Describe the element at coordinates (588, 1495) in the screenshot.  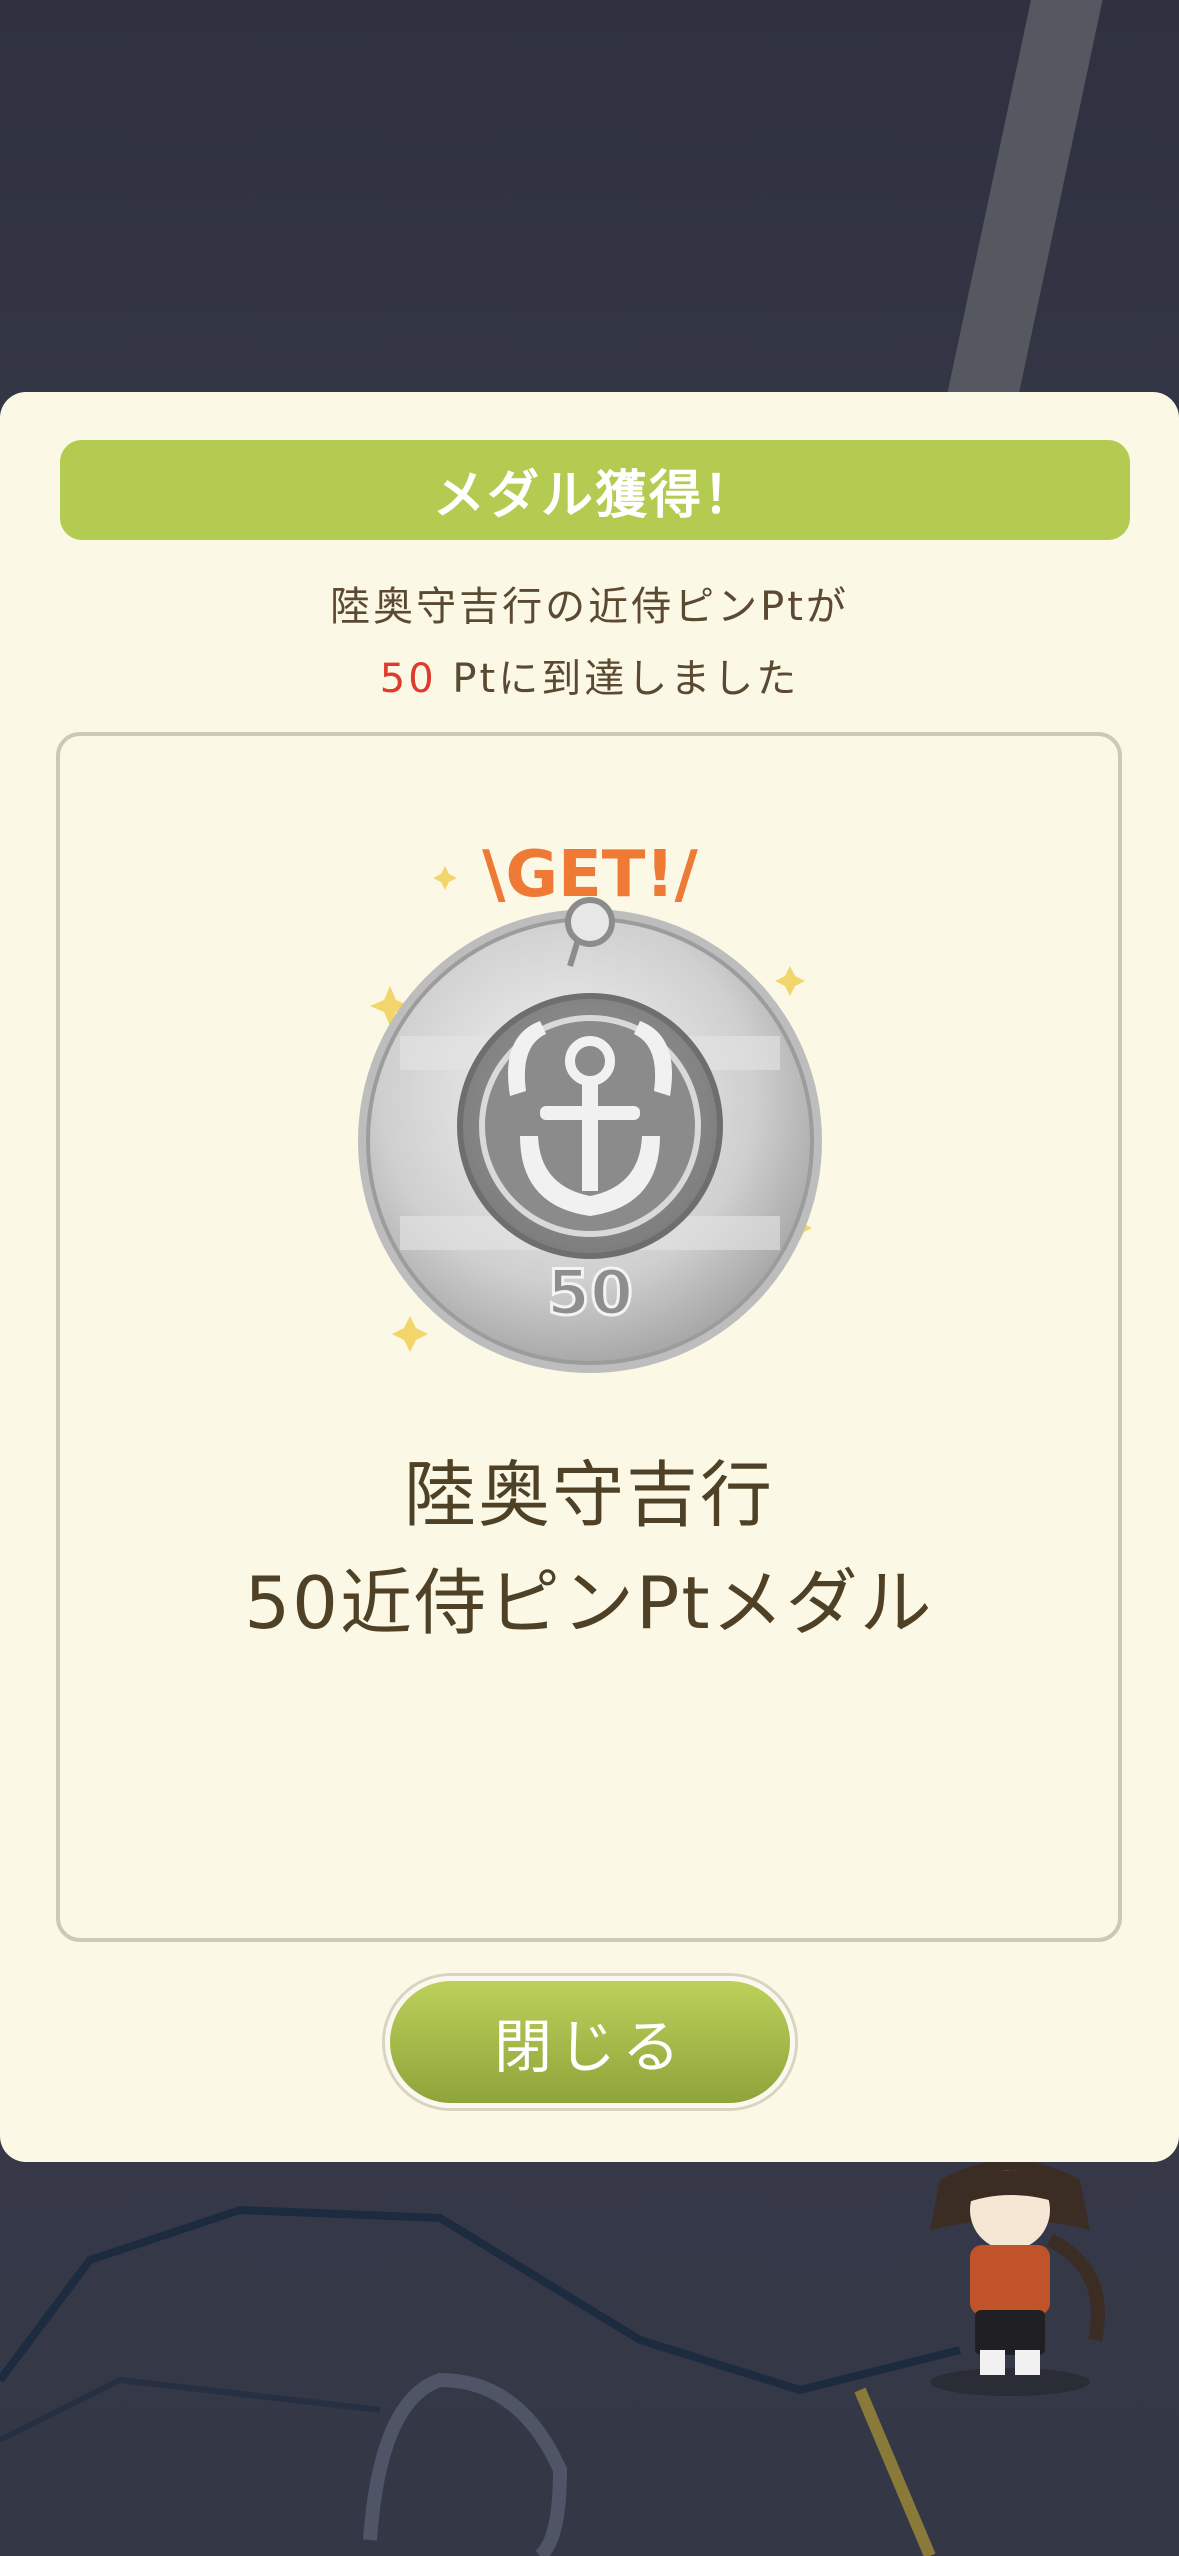
I see `medal-name-line-1: 陸奥守吉行` at that location.